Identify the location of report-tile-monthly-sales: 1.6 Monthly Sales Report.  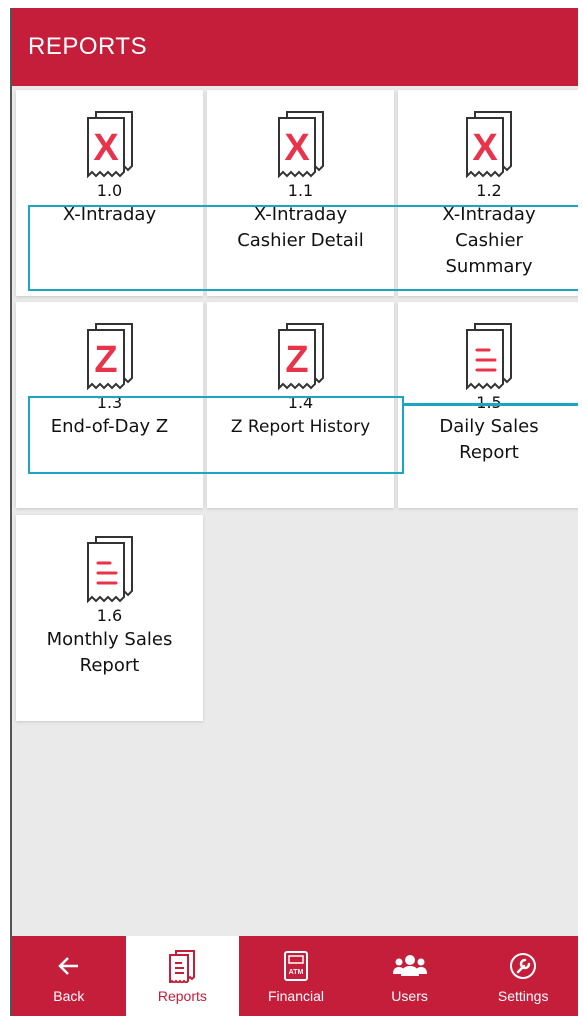
(109, 618).